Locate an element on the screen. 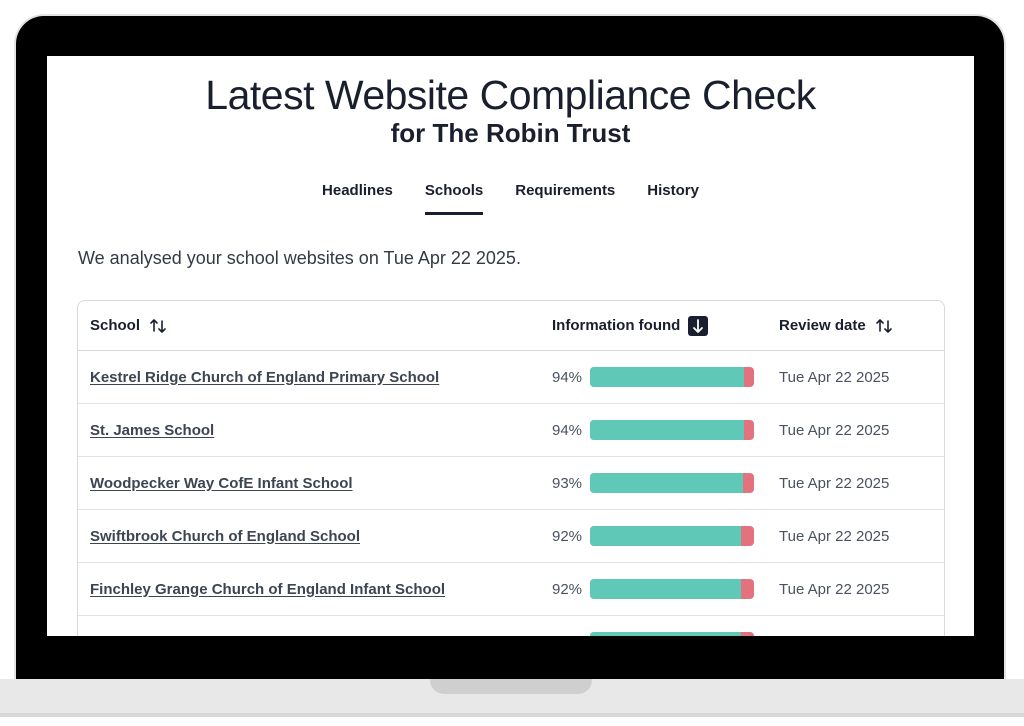  table-row is located at coordinates (511, 626).